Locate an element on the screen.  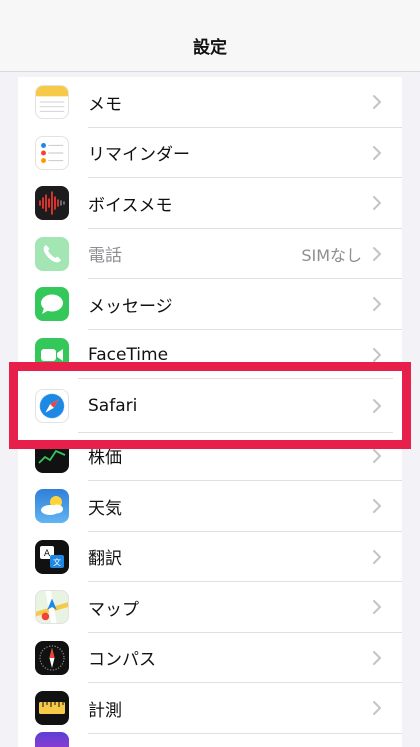
maps-icon is located at coordinates (52, 607).